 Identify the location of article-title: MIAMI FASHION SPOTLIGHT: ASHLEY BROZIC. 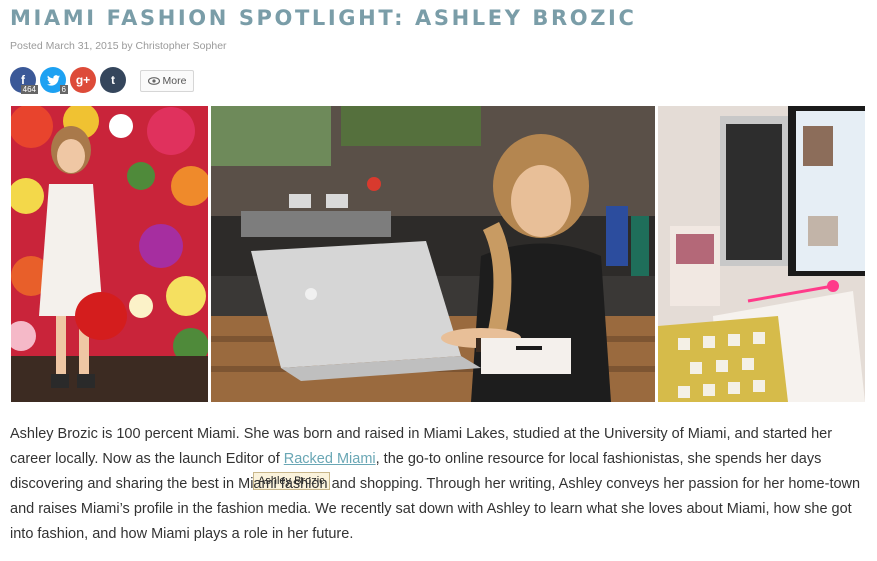
(323, 18).